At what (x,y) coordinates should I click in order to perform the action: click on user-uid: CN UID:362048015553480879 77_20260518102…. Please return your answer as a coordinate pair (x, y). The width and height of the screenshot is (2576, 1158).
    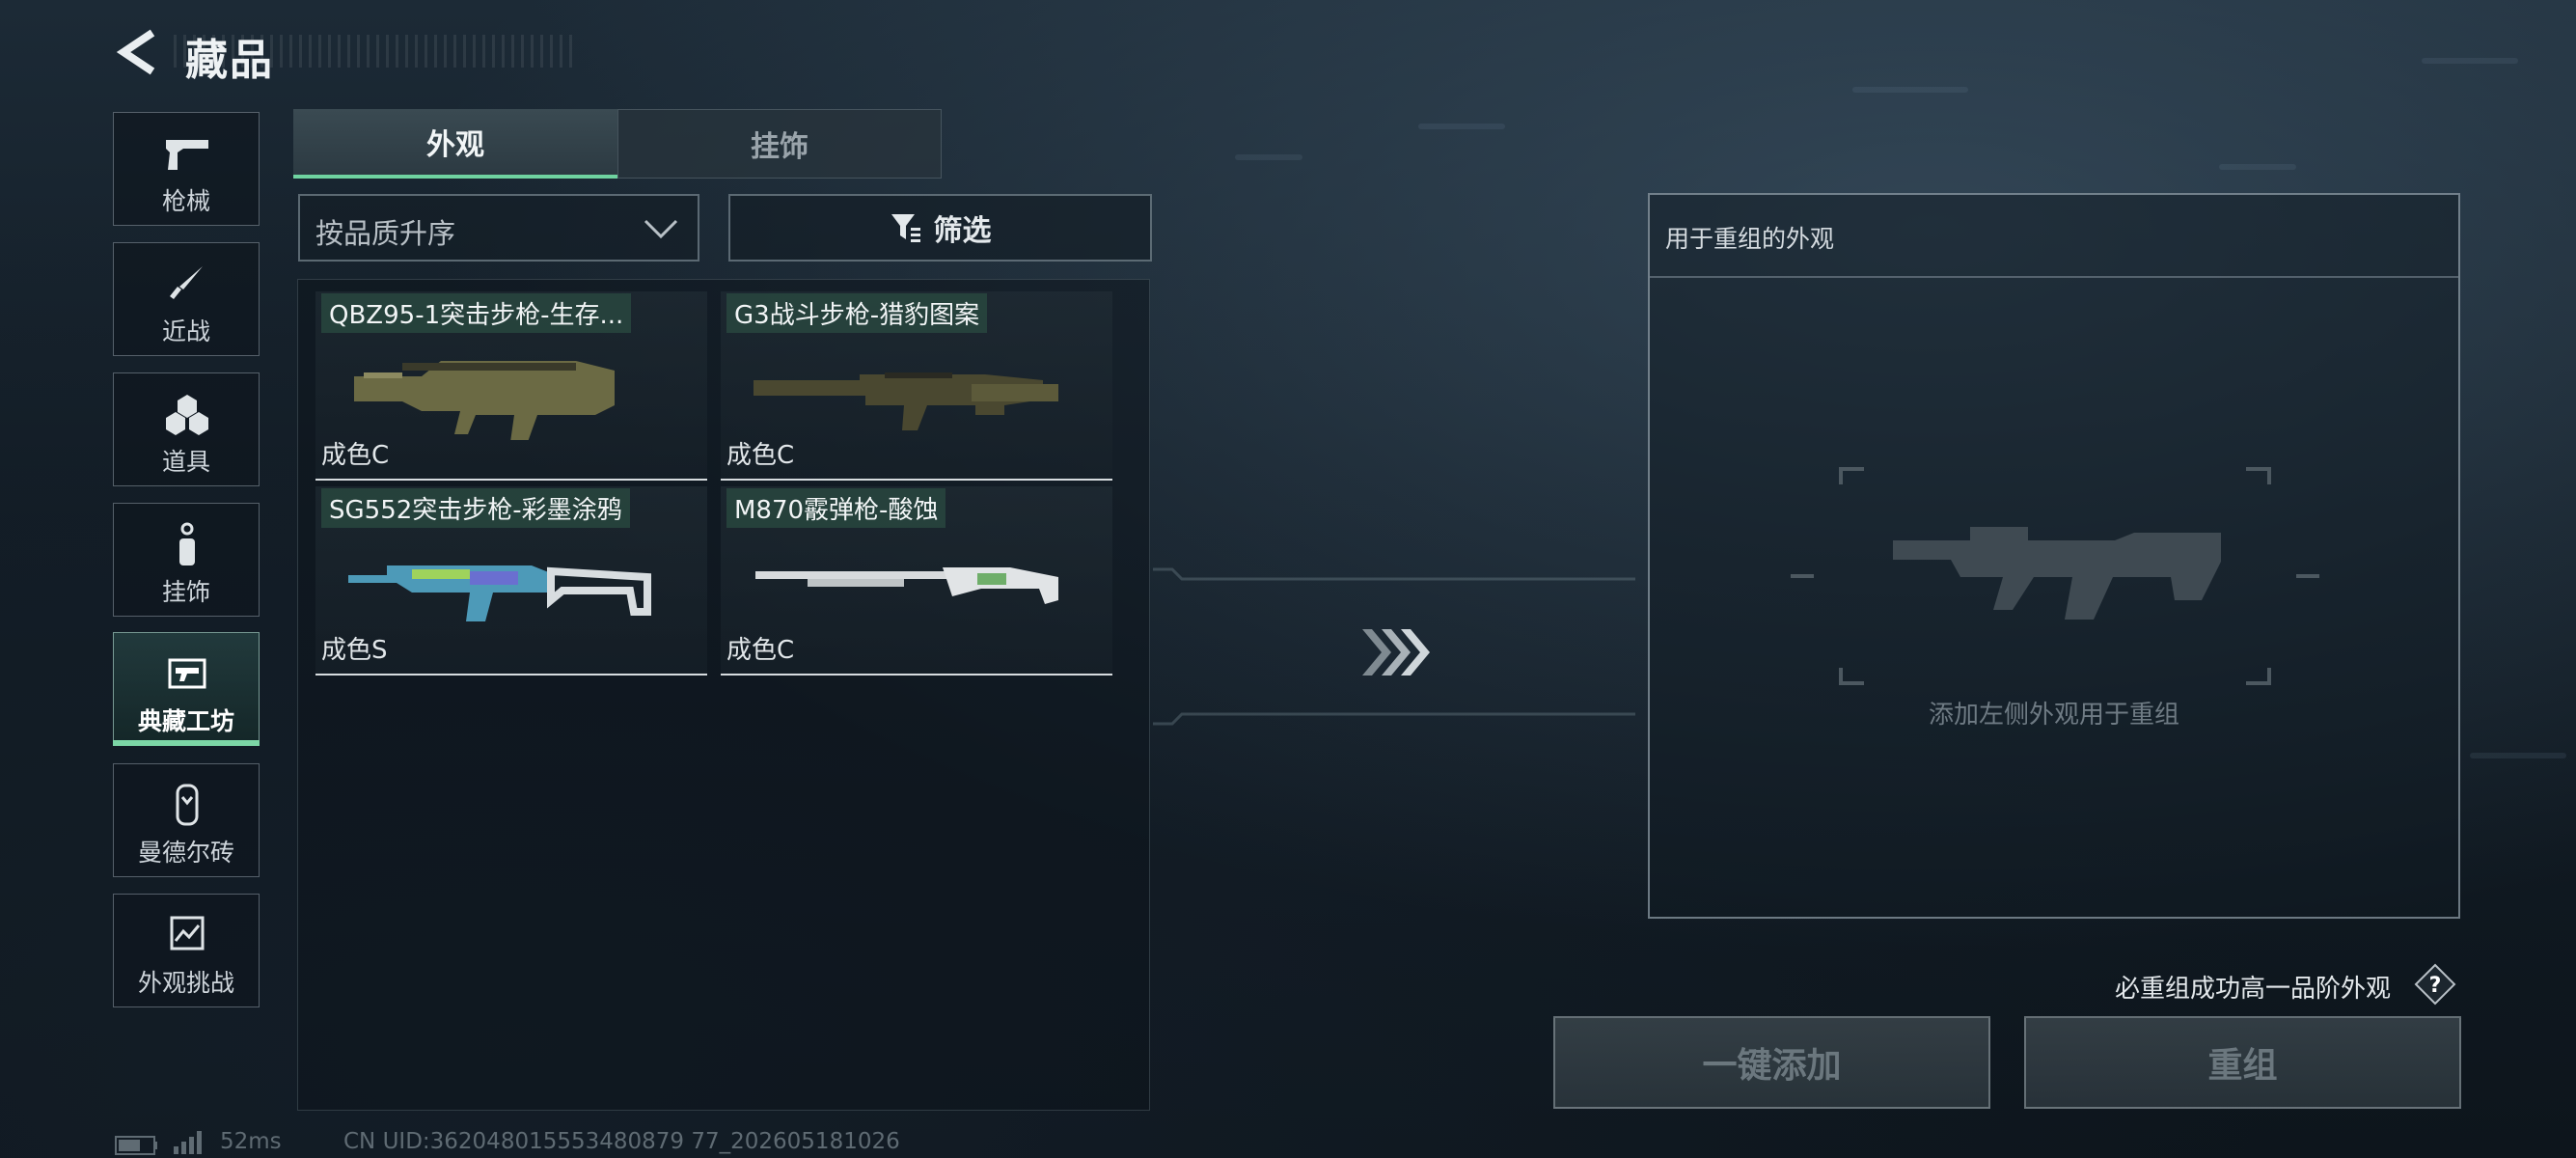
    Looking at the image, I should click on (622, 1141).